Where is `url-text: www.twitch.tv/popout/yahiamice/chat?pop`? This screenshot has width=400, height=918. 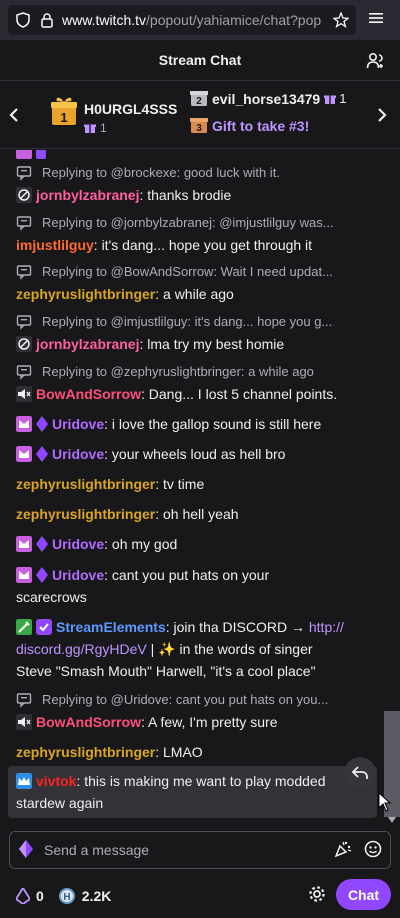 url-text: www.twitch.tv/popout/yahiamice/chat?pop is located at coordinates (194, 20).